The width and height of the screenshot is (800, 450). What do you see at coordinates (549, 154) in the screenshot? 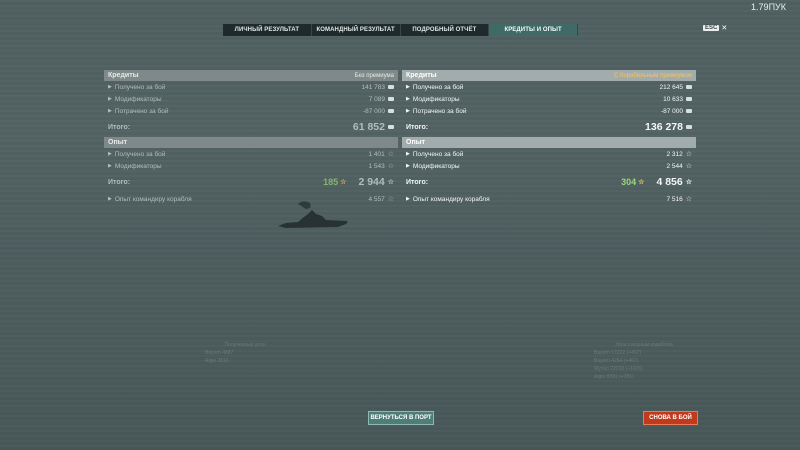
I see `exp-row-earned: ▶ Получено за бой 2 312 ☆` at bounding box center [549, 154].